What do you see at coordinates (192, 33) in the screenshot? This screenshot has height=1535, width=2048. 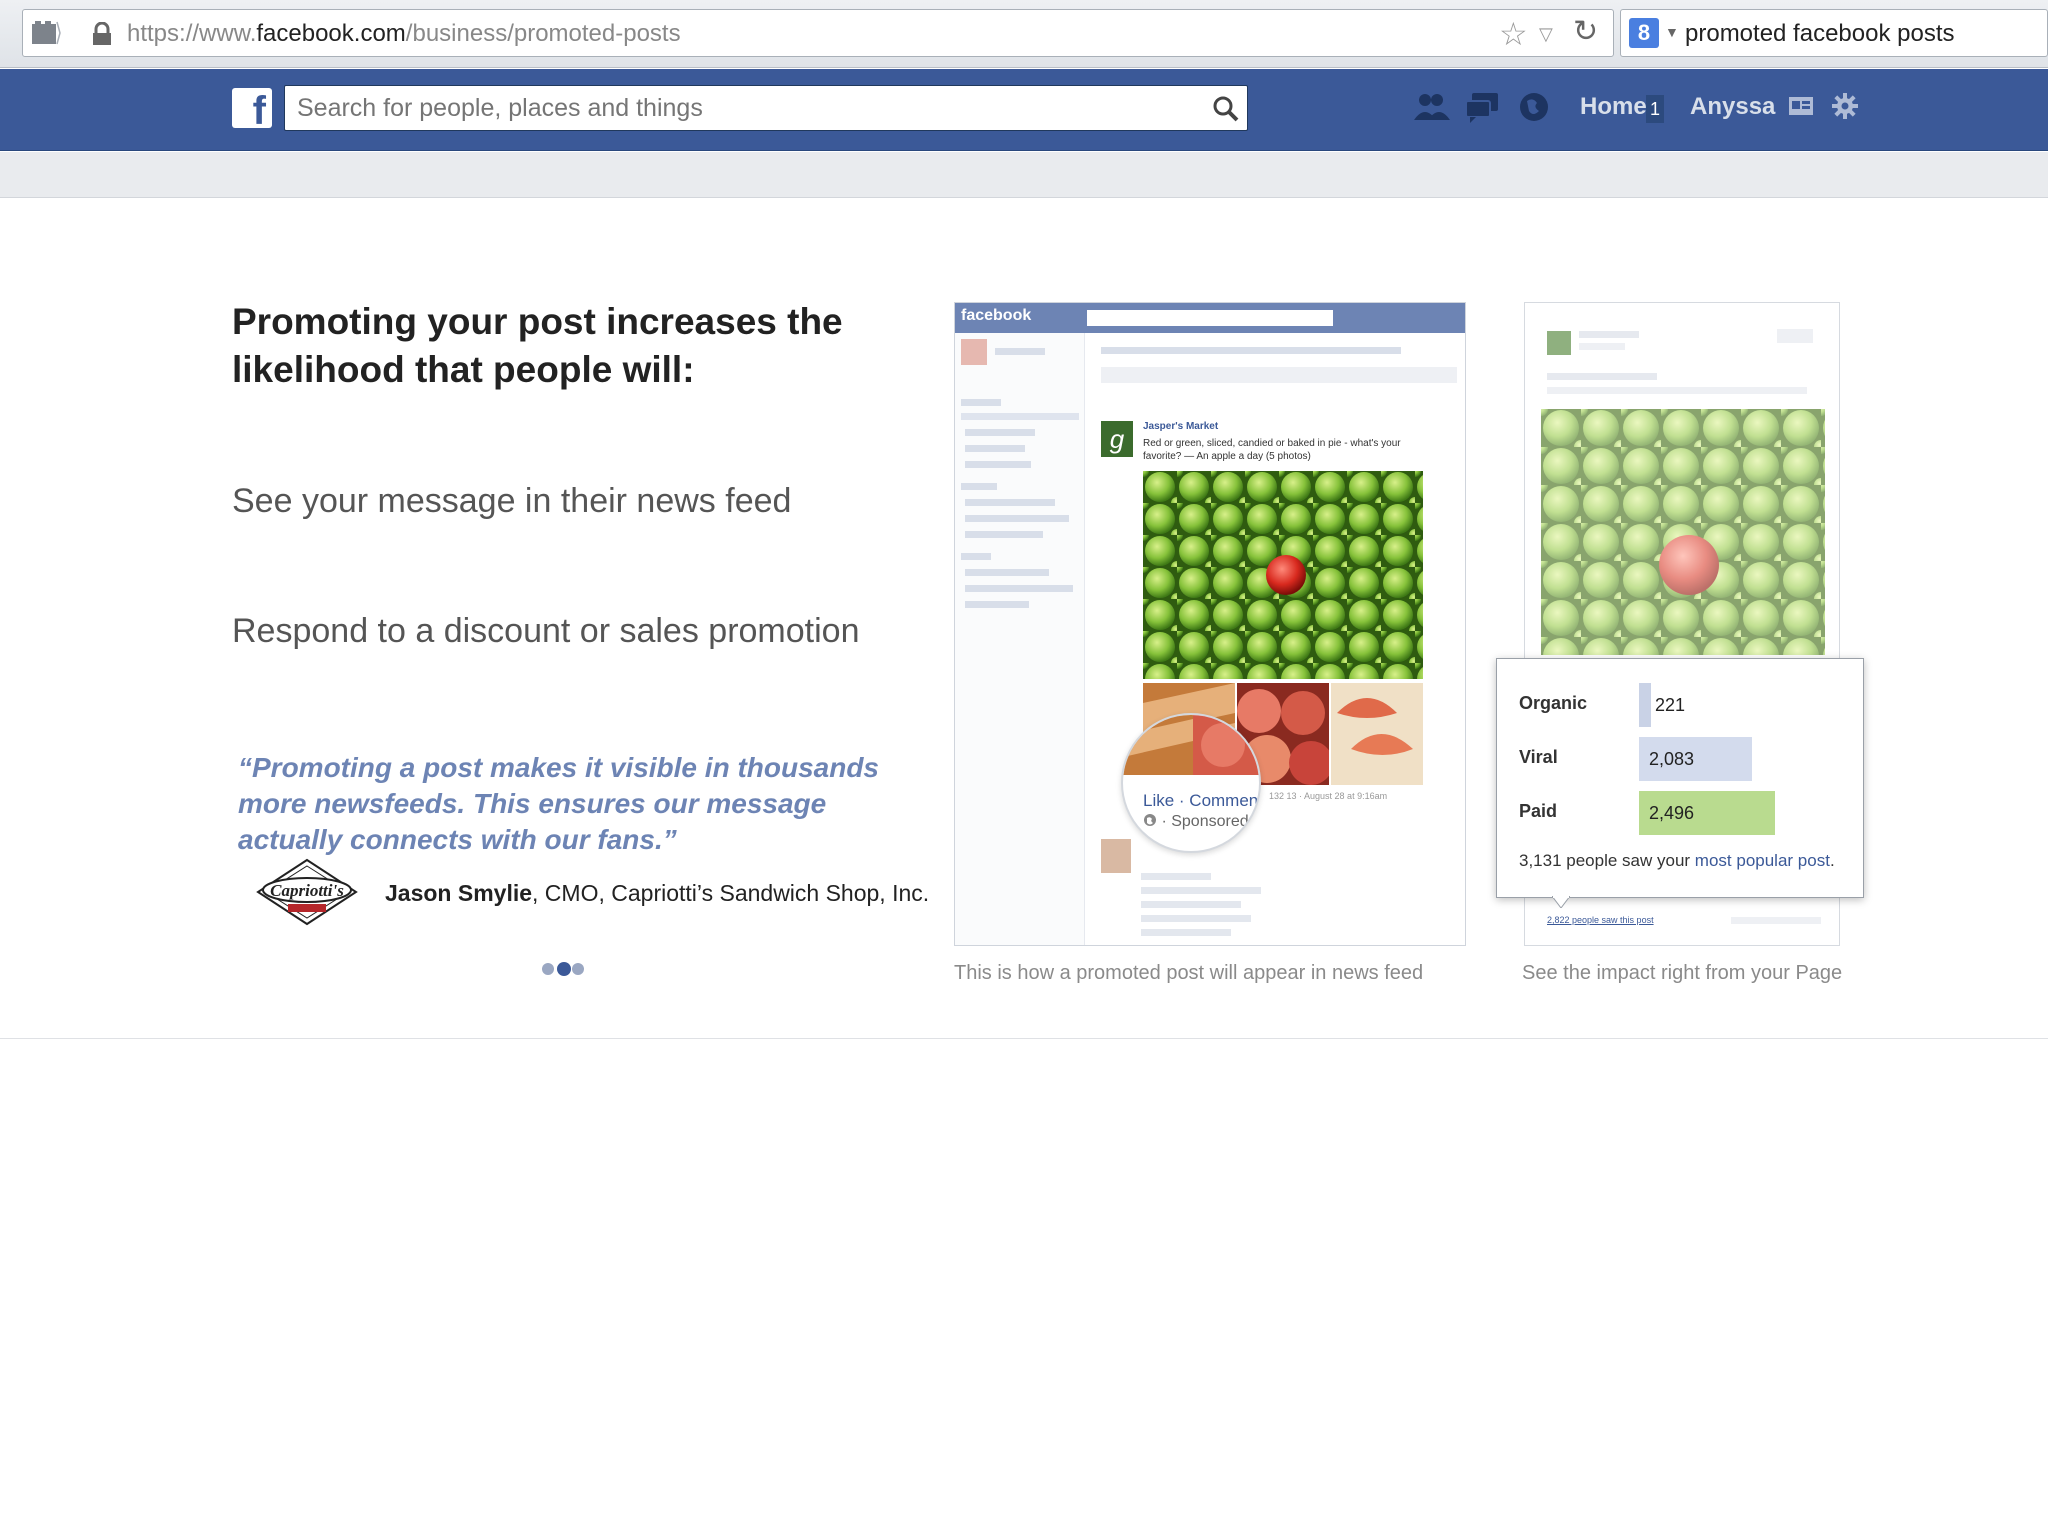 I see `url-prefix: https://www.` at bounding box center [192, 33].